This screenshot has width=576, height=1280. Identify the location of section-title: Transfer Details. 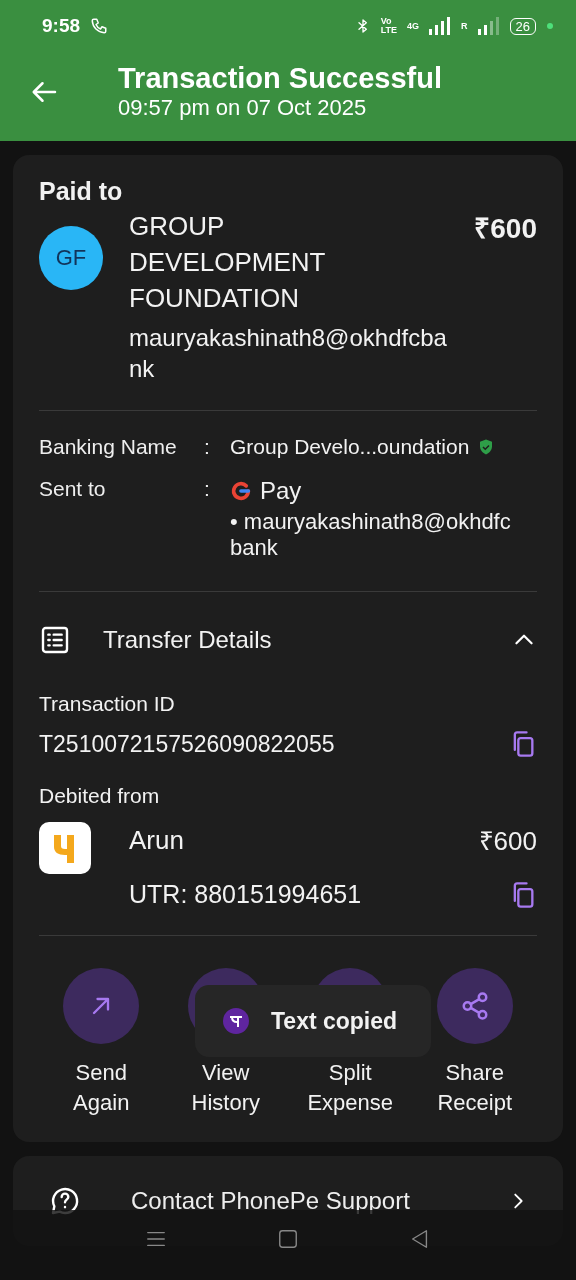
(188, 640).